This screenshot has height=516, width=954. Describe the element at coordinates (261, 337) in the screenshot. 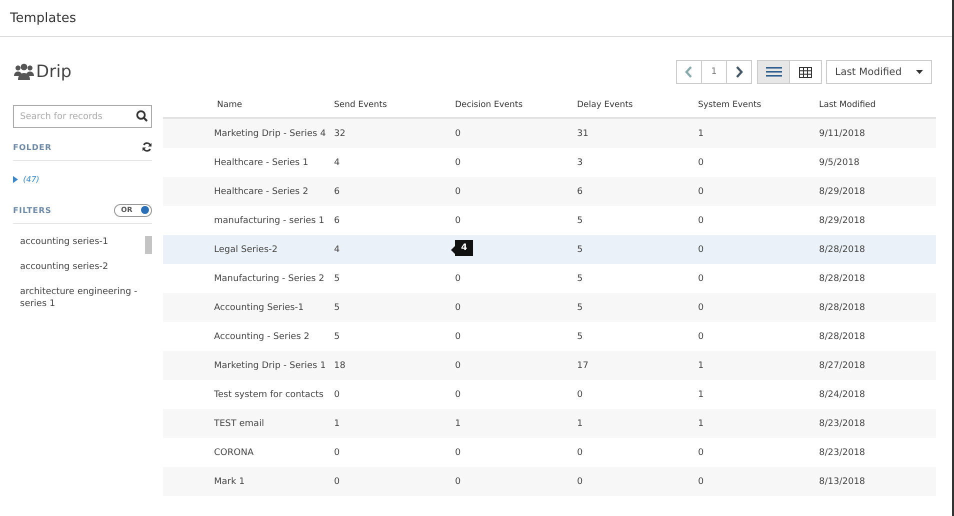

I see `table-cell-text: Accounting - Series 2` at that location.